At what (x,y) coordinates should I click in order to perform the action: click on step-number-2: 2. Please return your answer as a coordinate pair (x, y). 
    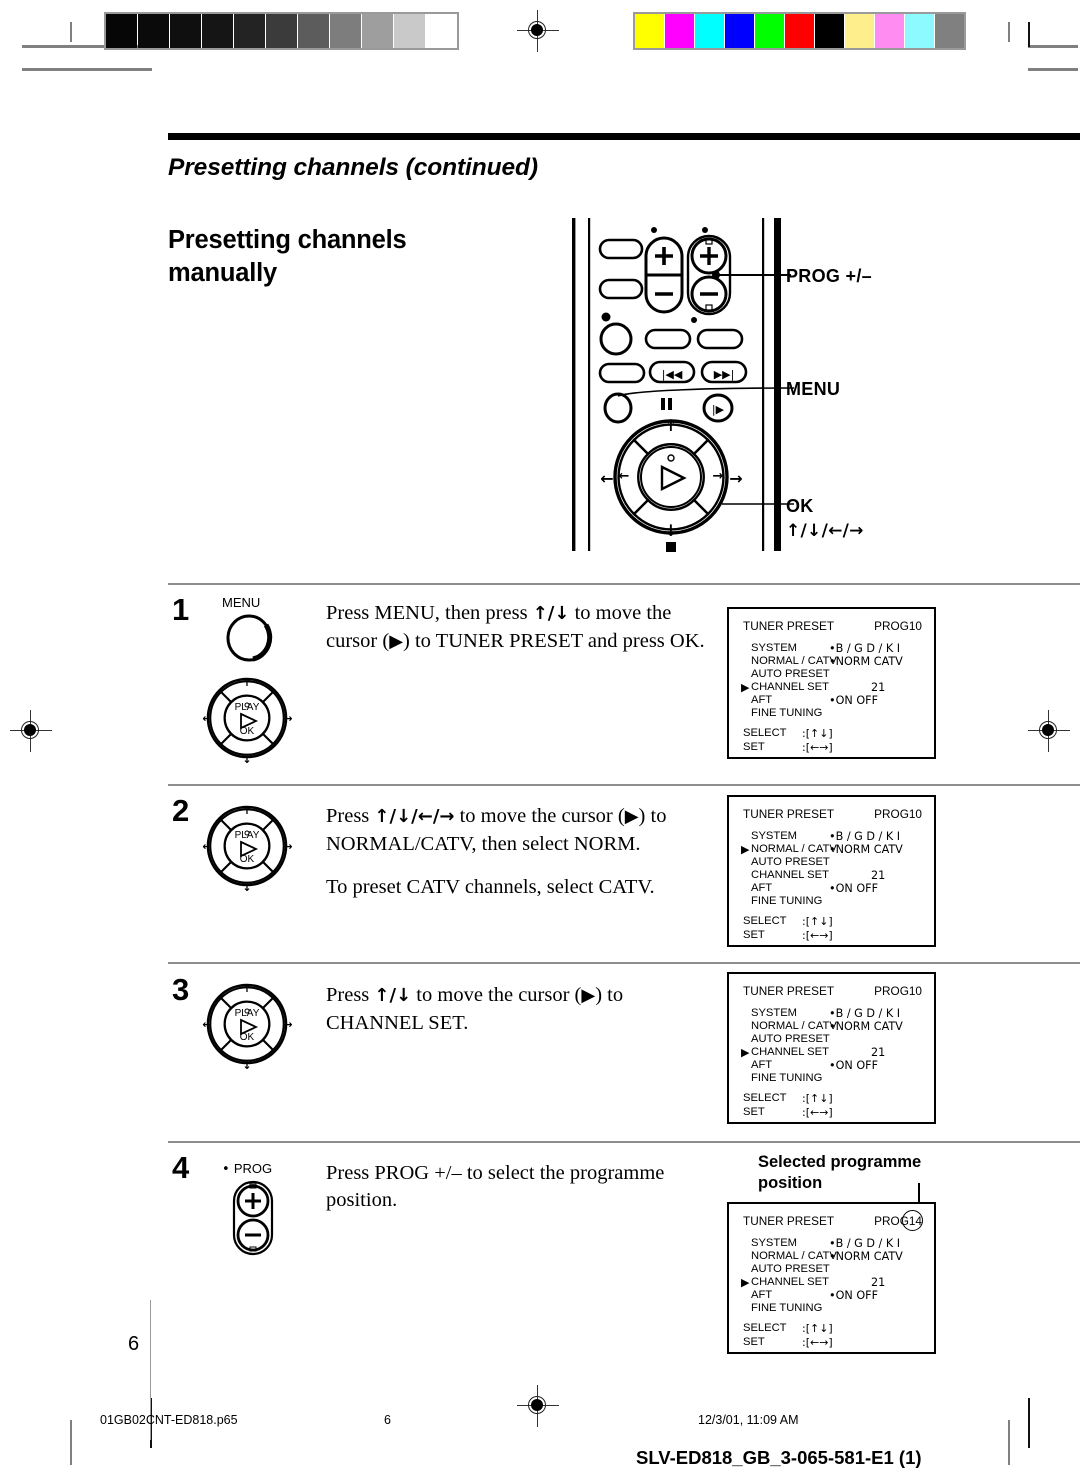
    Looking at the image, I should click on (181, 810).